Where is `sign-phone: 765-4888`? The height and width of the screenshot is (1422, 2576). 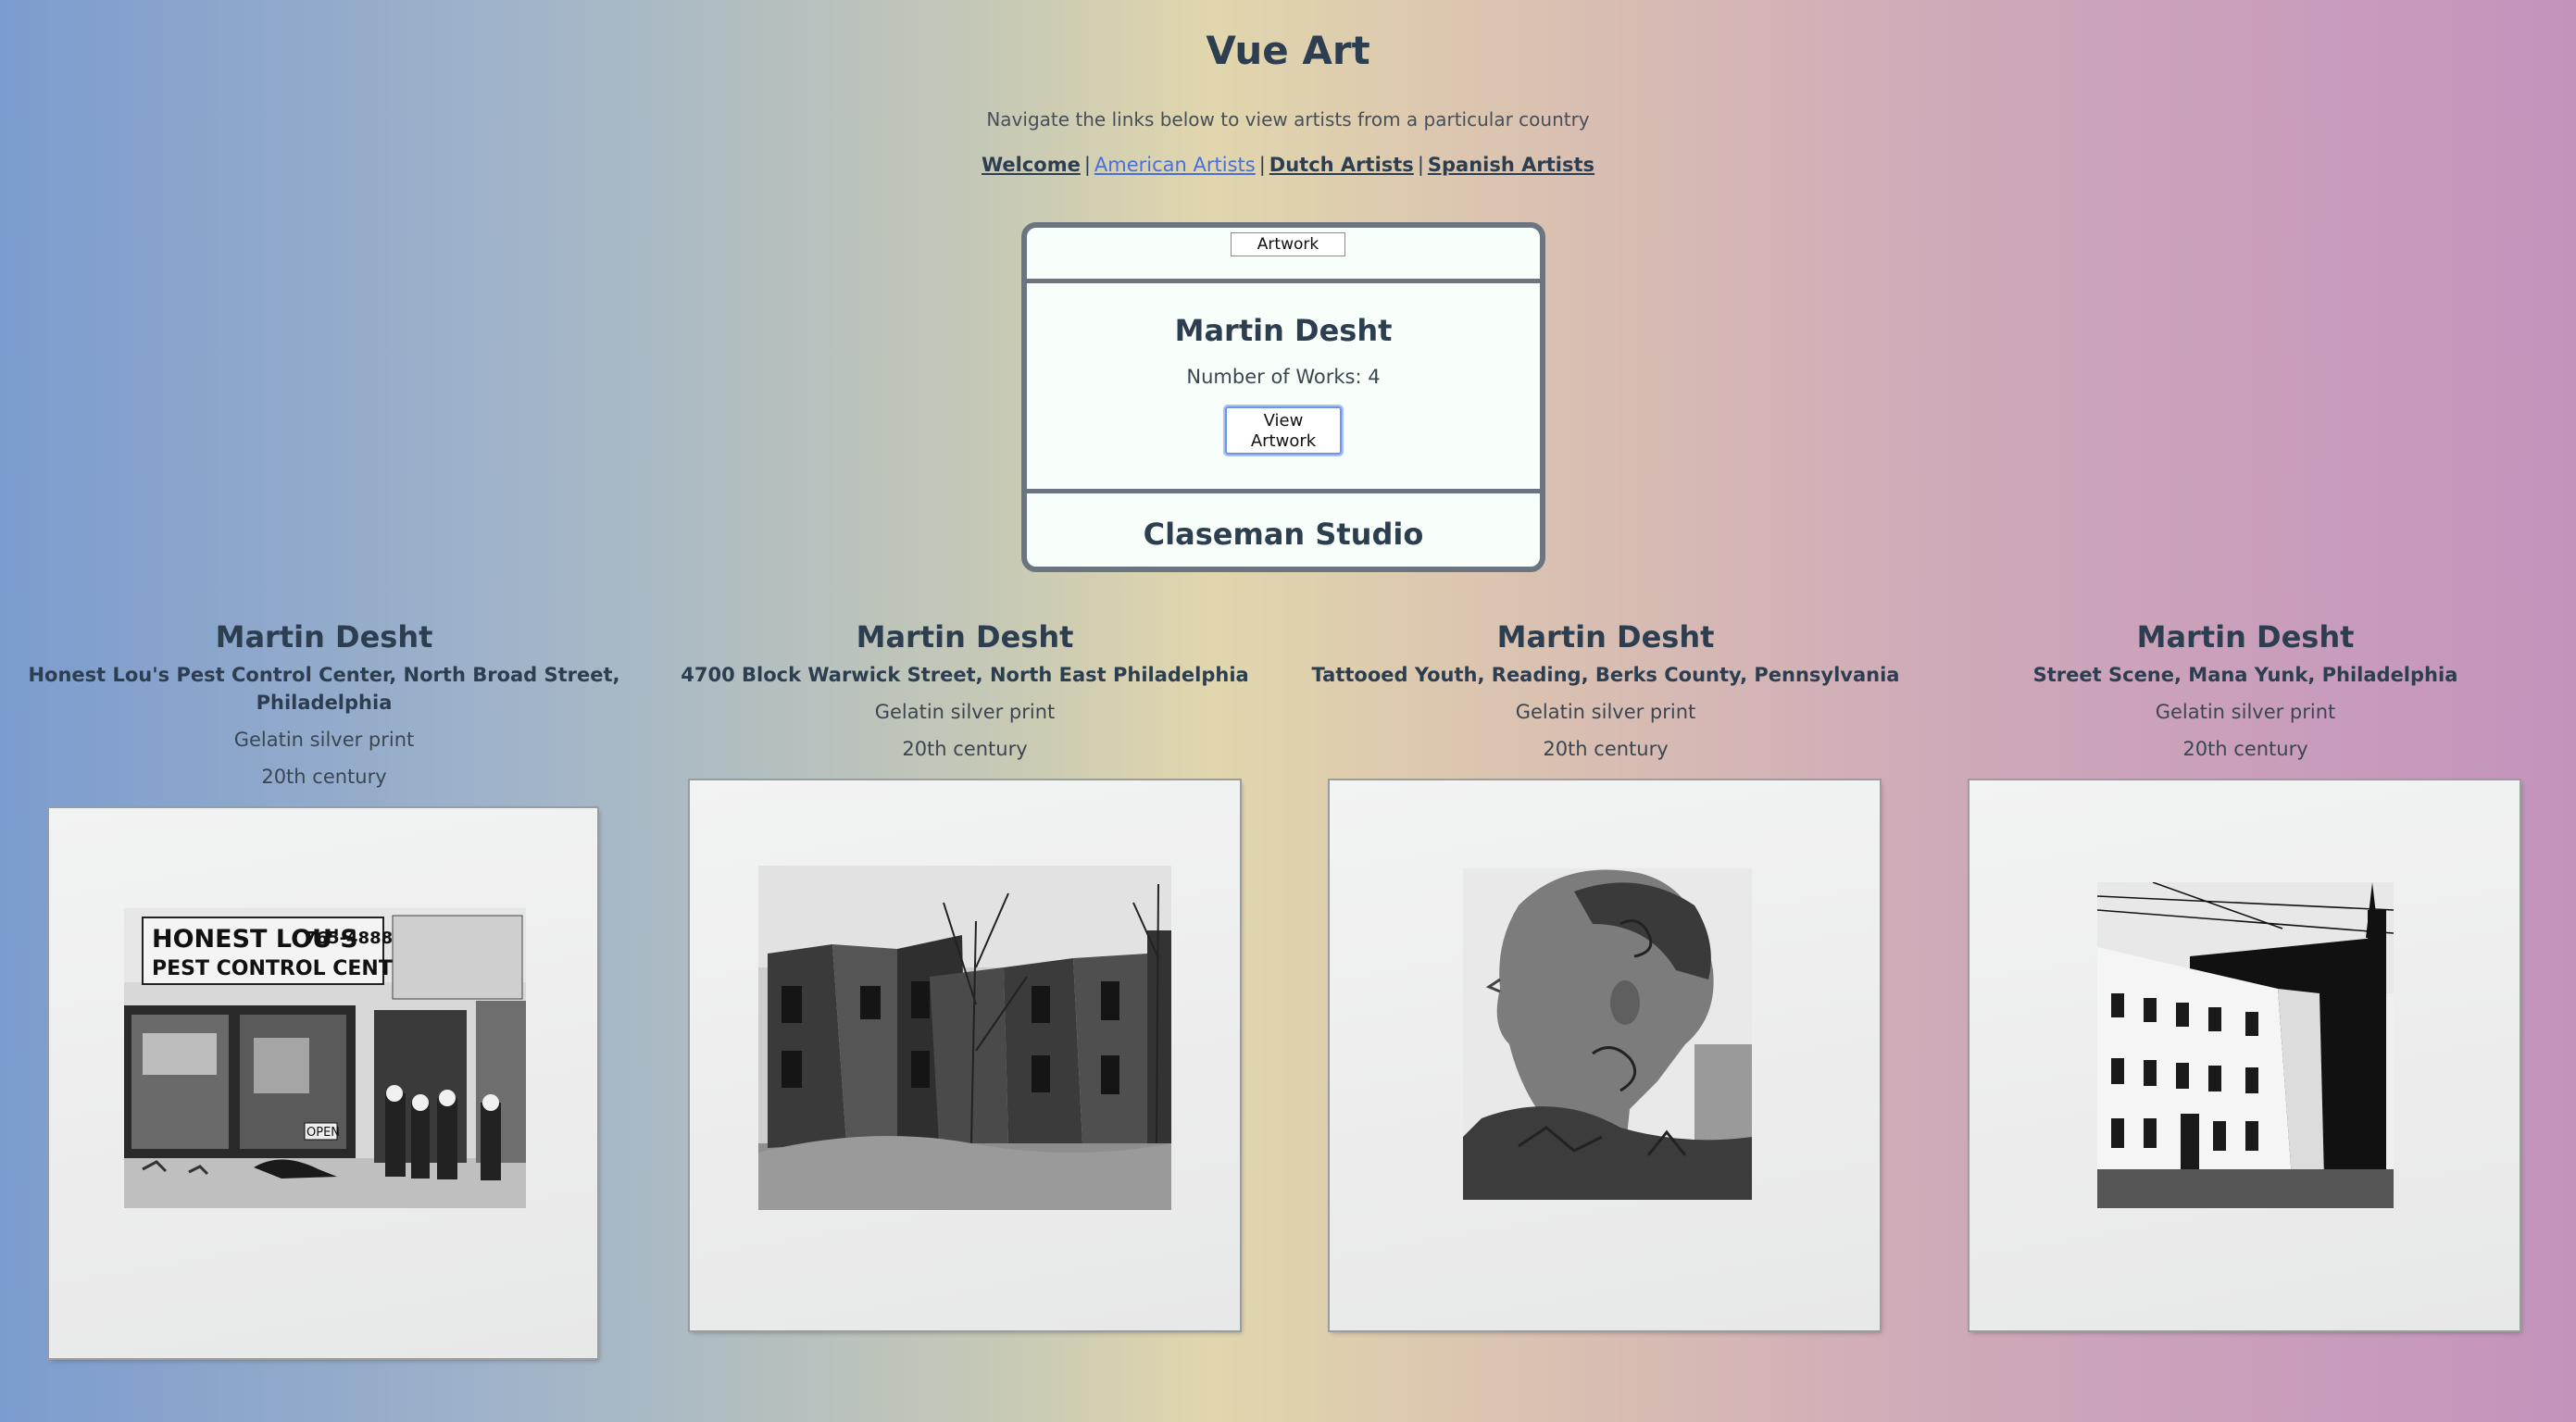 sign-phone: 765-4888 is located at coordinates (349, 938).